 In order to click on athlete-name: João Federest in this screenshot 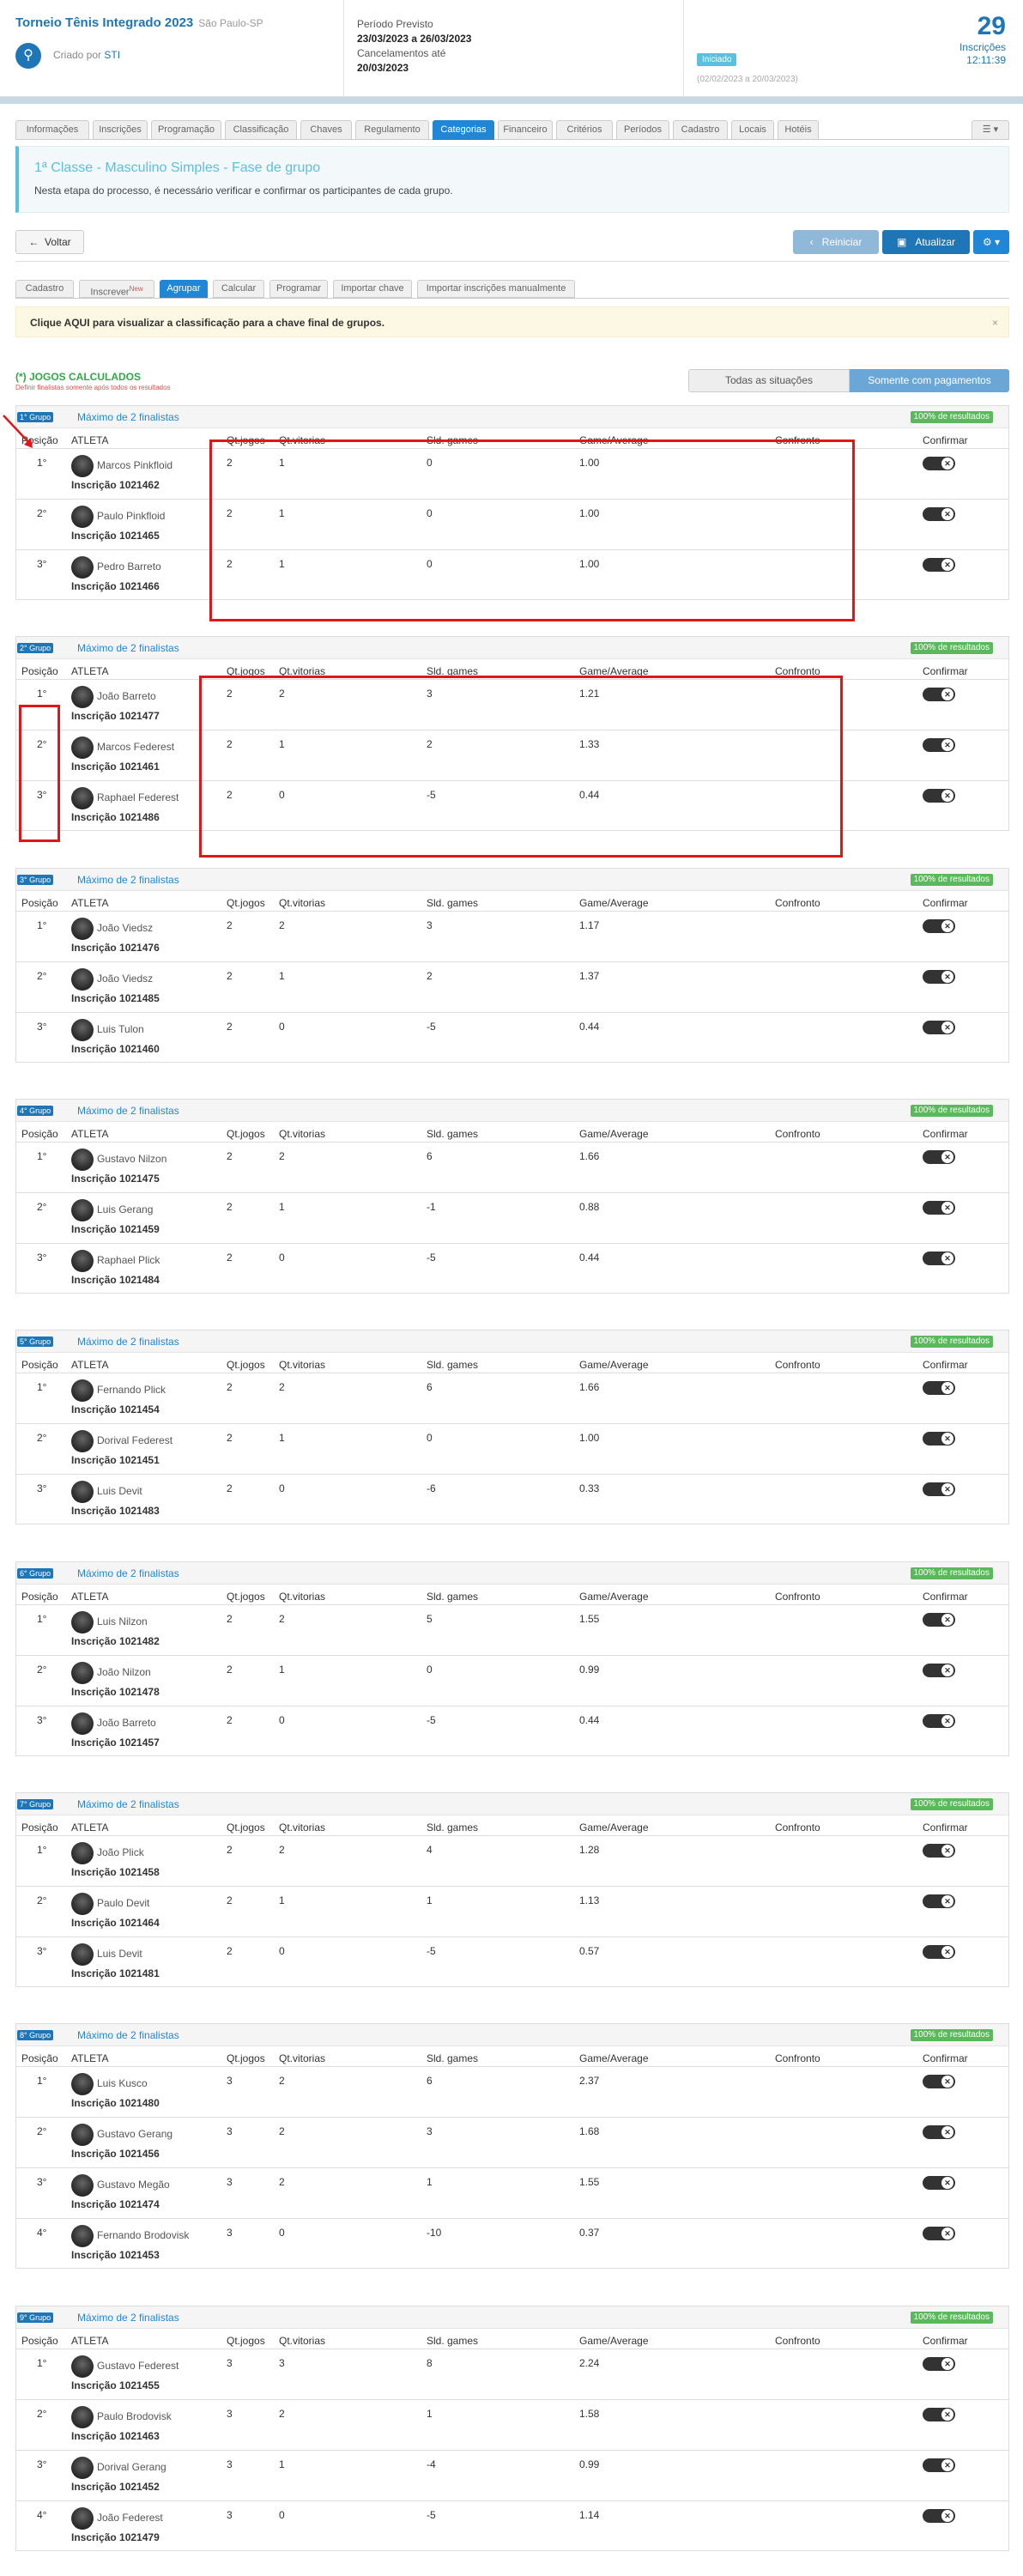, I will do `click(130, 2518)`.